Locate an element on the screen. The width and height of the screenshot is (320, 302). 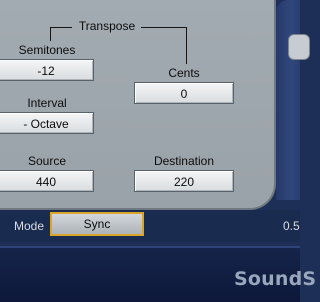
right-value-readout: 0.5 is located at coordinates (291, 226).